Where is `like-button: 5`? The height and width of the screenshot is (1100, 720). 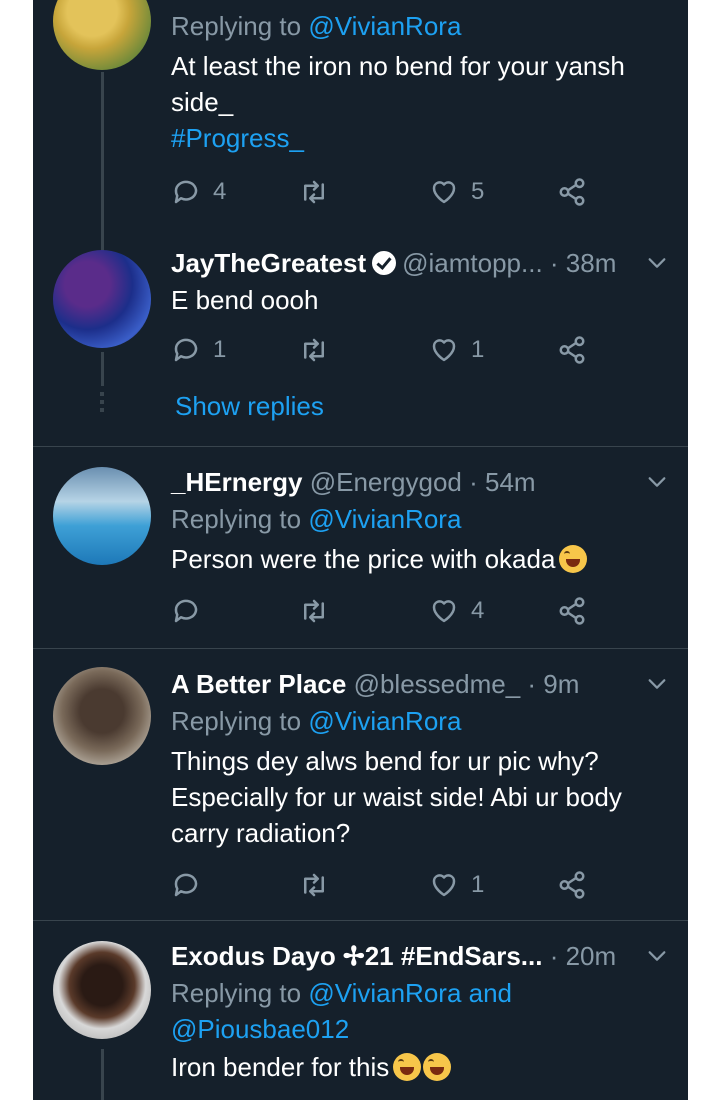 like-button: 5 is located at coordinates (456, 192).